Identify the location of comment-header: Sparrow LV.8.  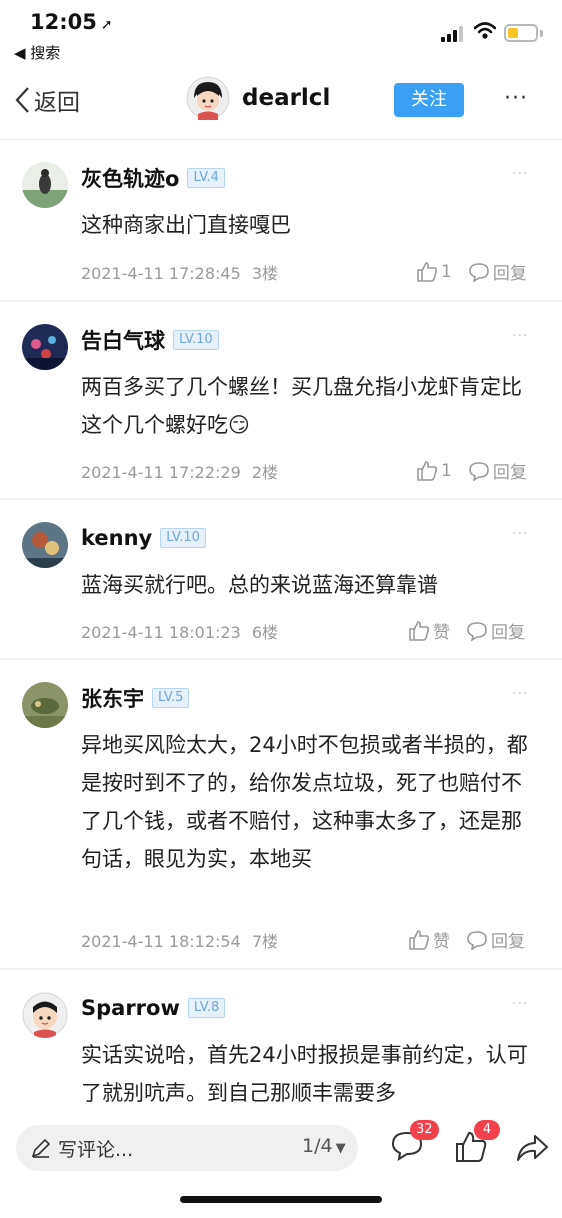
(153, 1008).